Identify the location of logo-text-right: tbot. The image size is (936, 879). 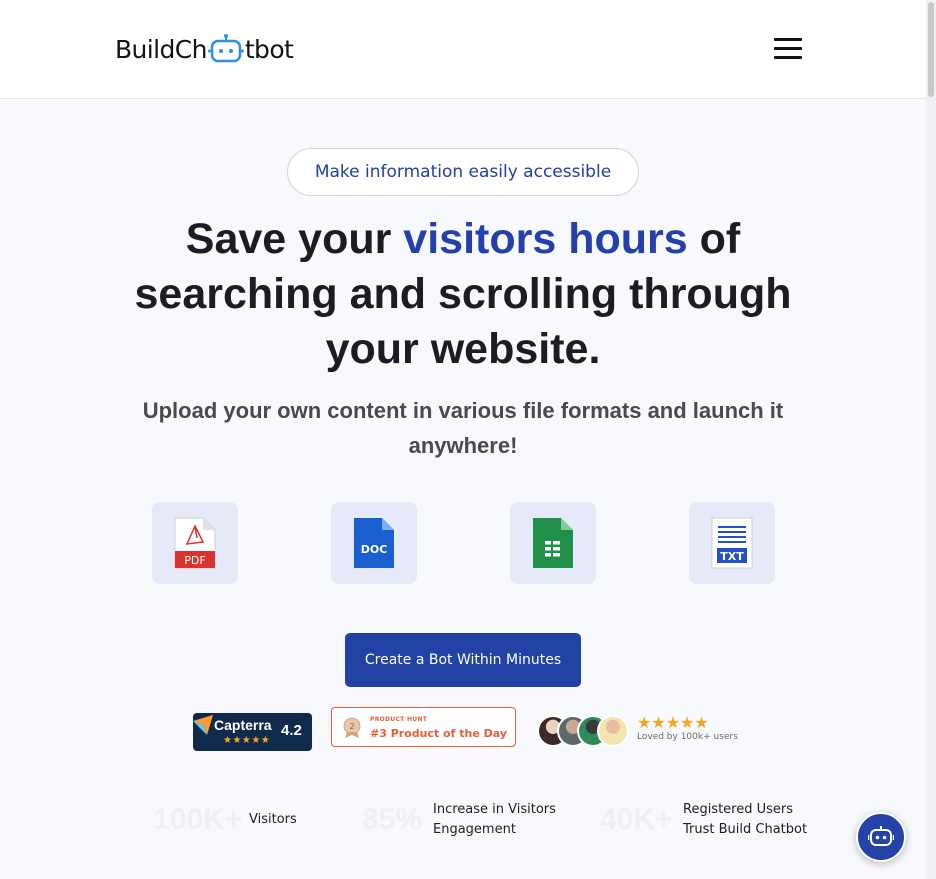
(269, 49).